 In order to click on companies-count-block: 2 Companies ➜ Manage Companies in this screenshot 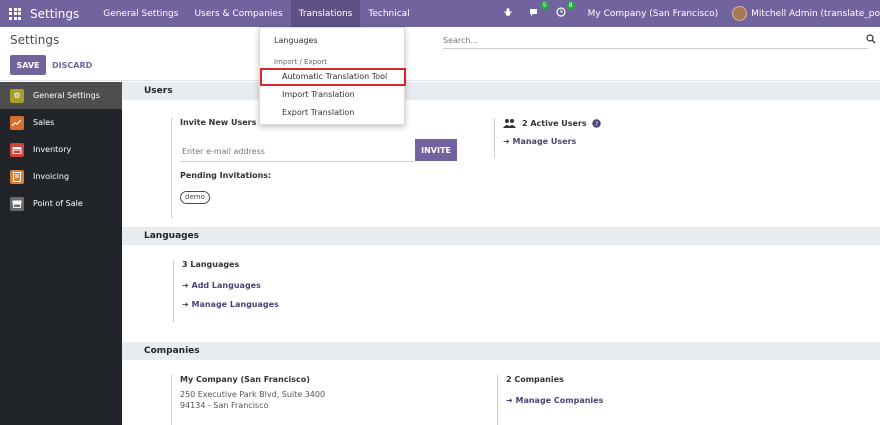, I will do `click(550, 400)`.